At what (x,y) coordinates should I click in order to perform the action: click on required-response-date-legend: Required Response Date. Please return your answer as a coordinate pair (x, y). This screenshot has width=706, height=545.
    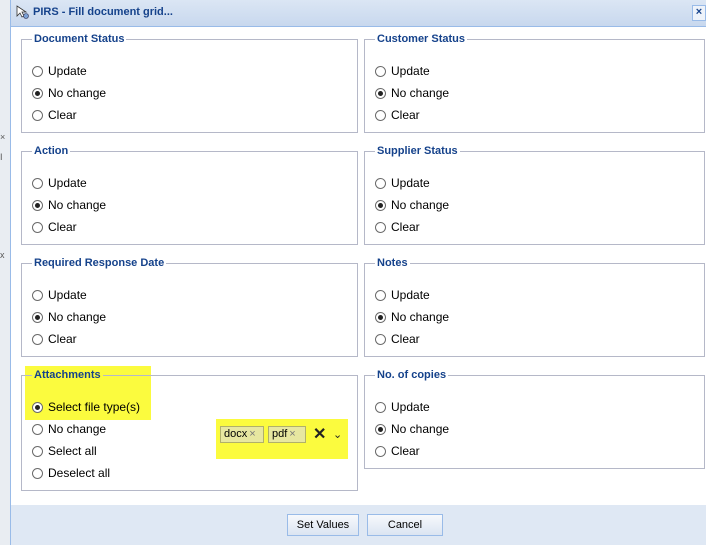
    Looking at the image, I should click on (99, 263).